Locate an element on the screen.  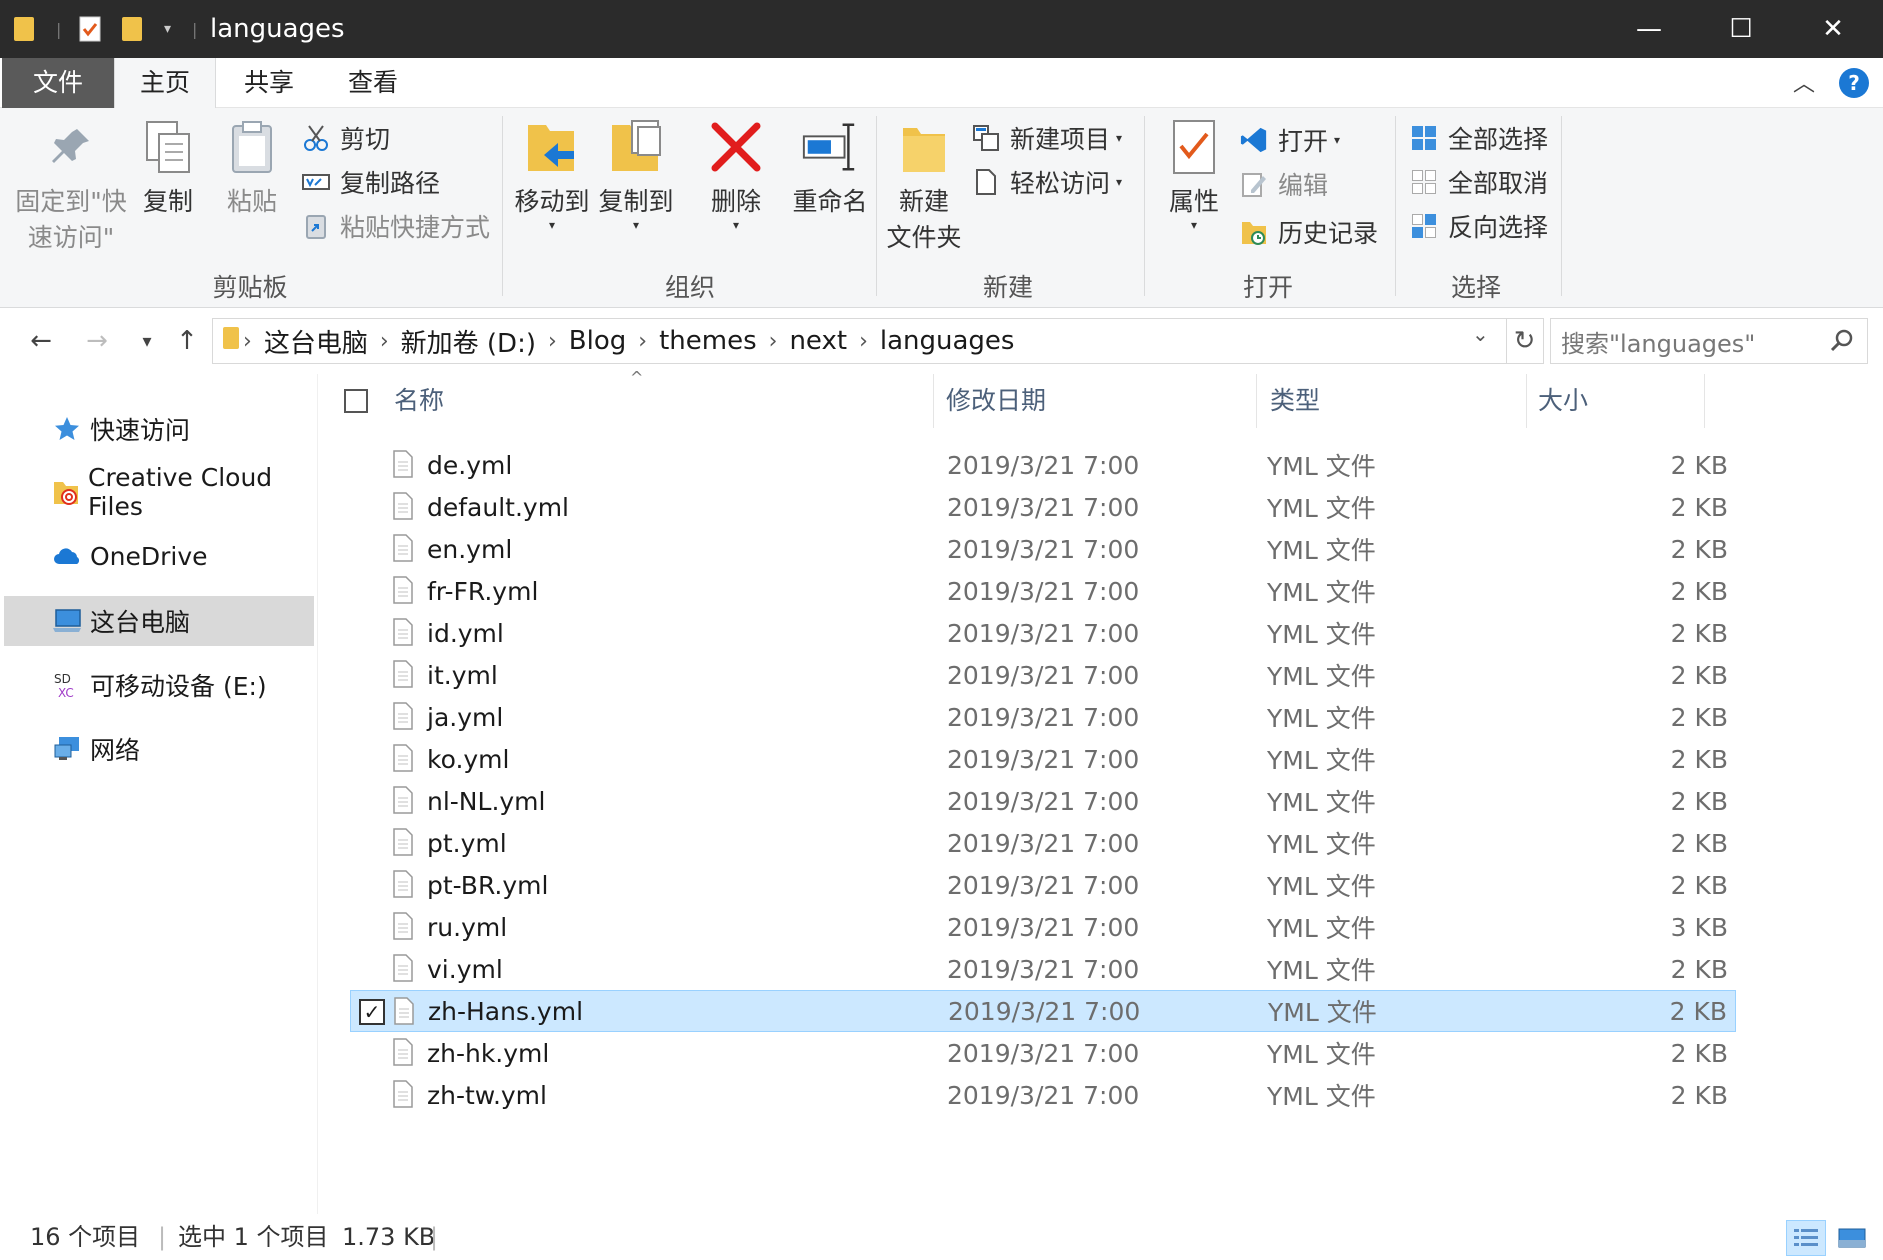
column-header-date: 修改日期 is located at coordinates (1096, 401).